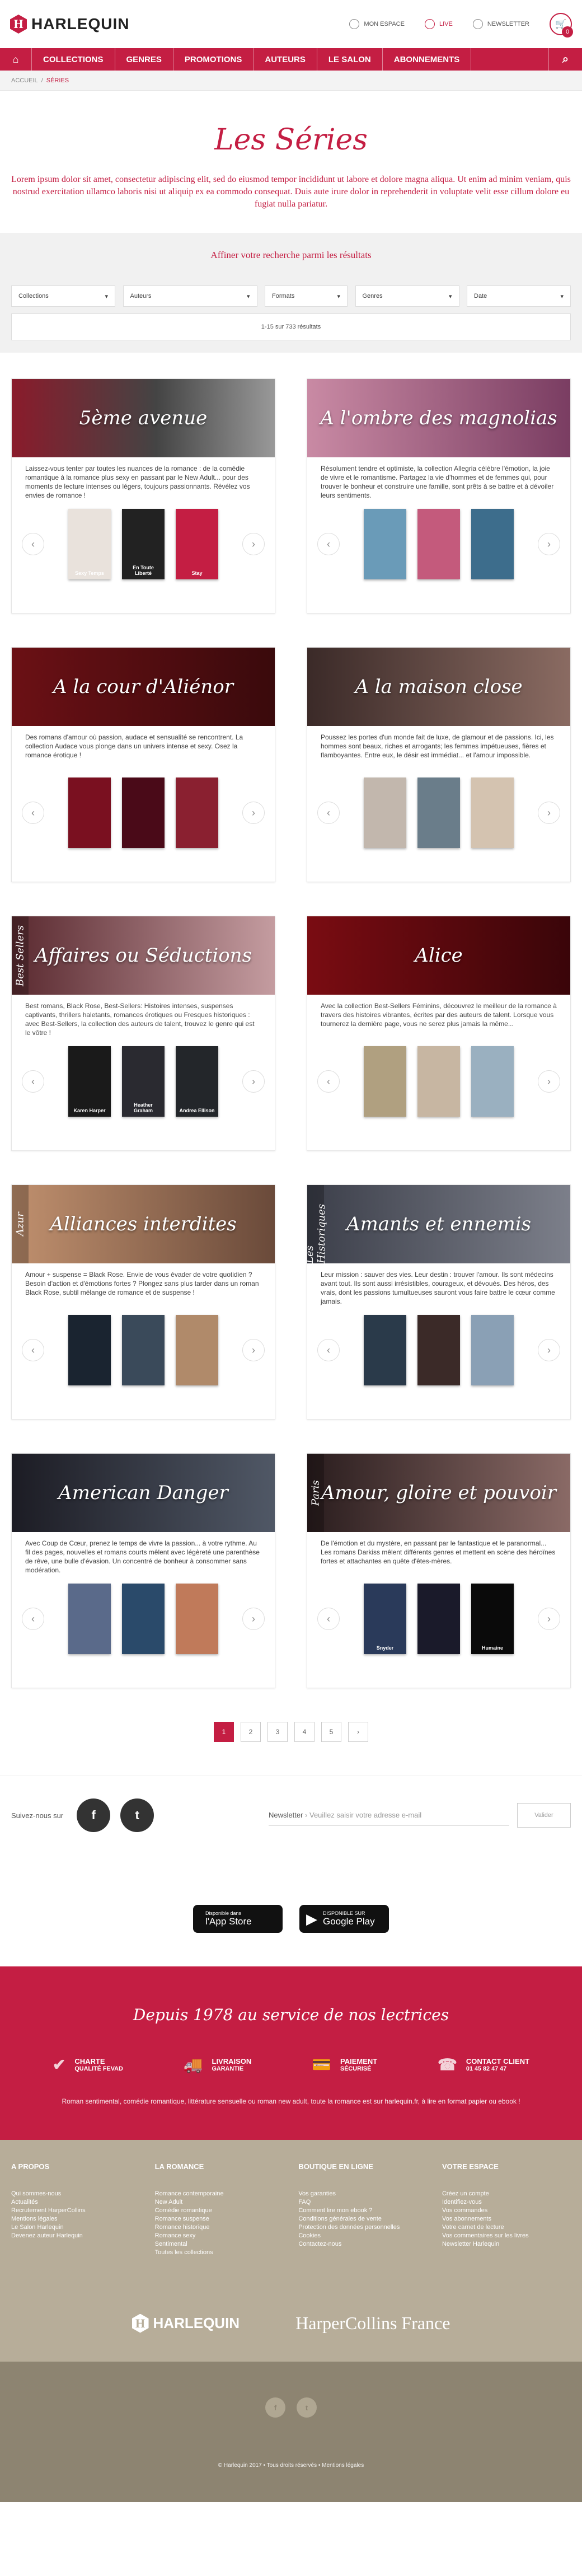 The height and width of the screenshot is (2576, 582). I want to click on series-banner: A l'ombre des magnolias, so click(439, 418).